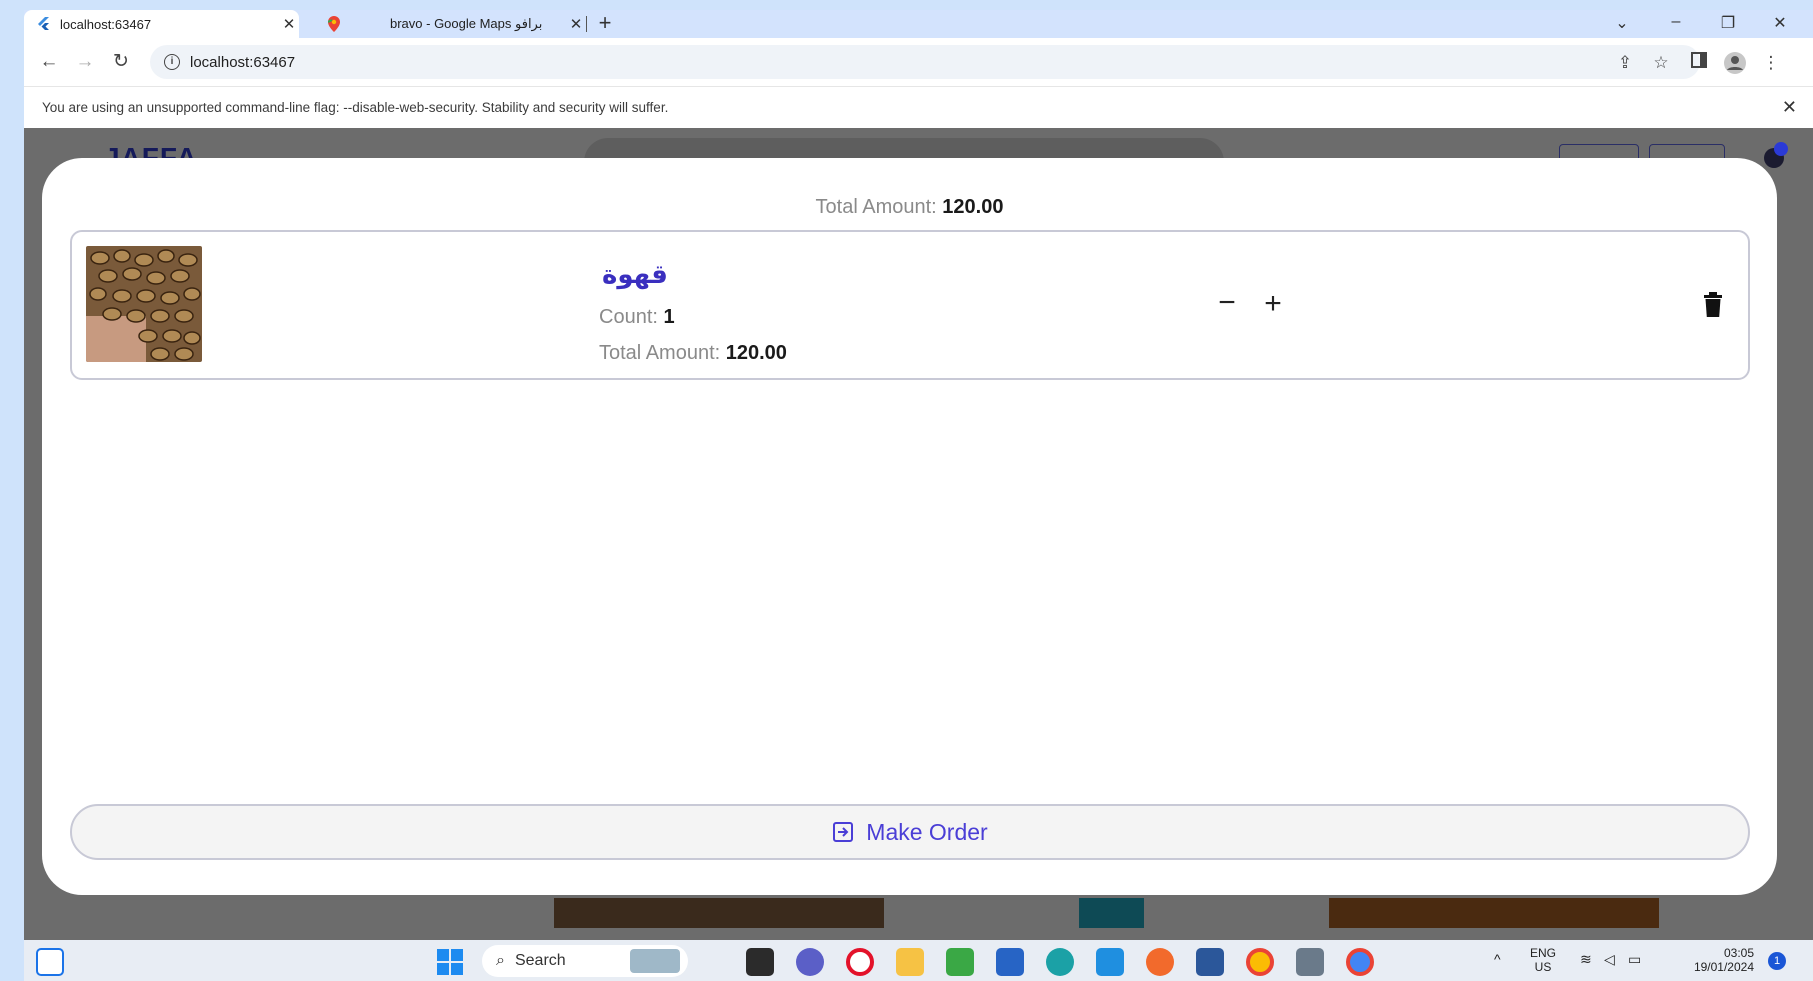 The height and width of the screenshot is (981, 1813). I want to click on edge-icon, so click(1060, 962).